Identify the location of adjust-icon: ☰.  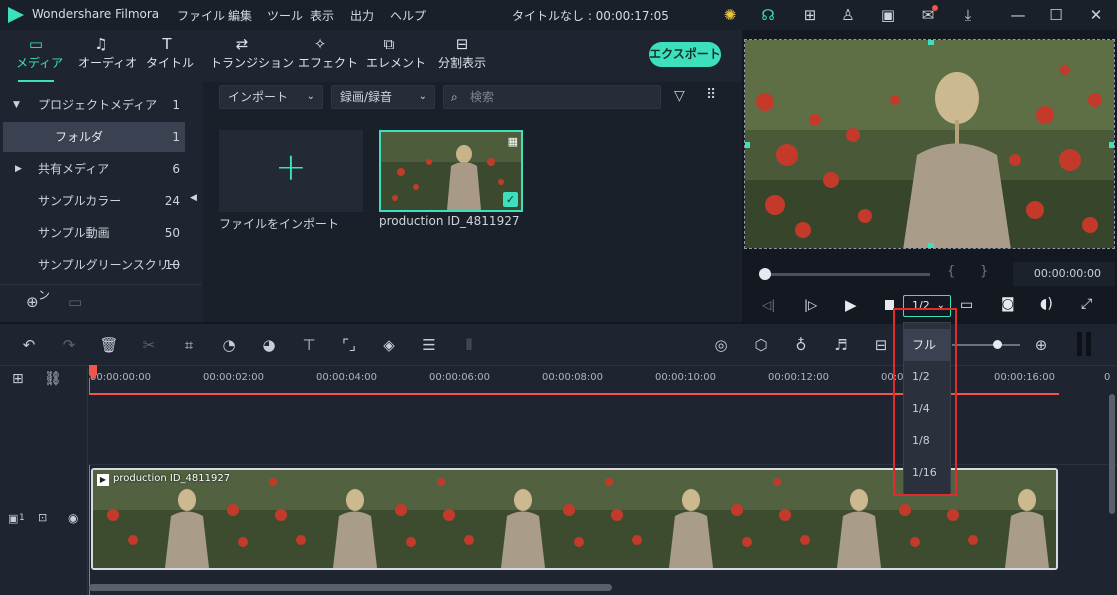
(429, 345).